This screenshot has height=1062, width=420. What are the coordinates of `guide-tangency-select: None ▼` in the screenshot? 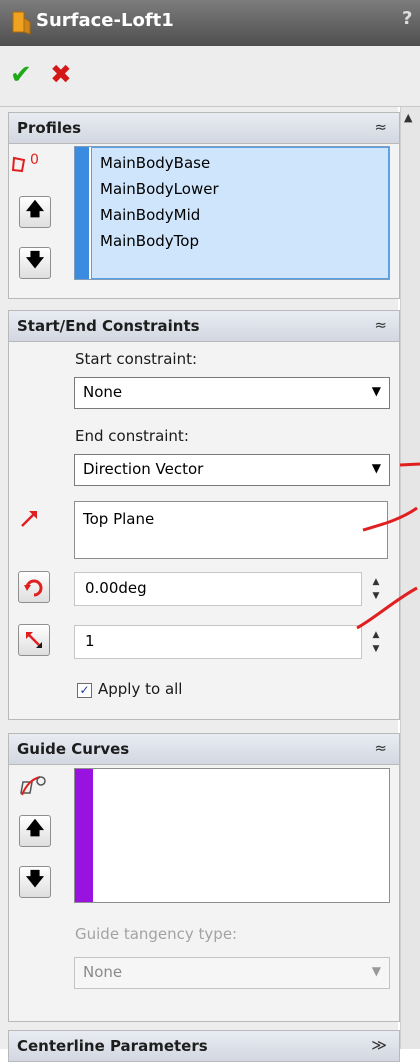 It's located at (232, 973).